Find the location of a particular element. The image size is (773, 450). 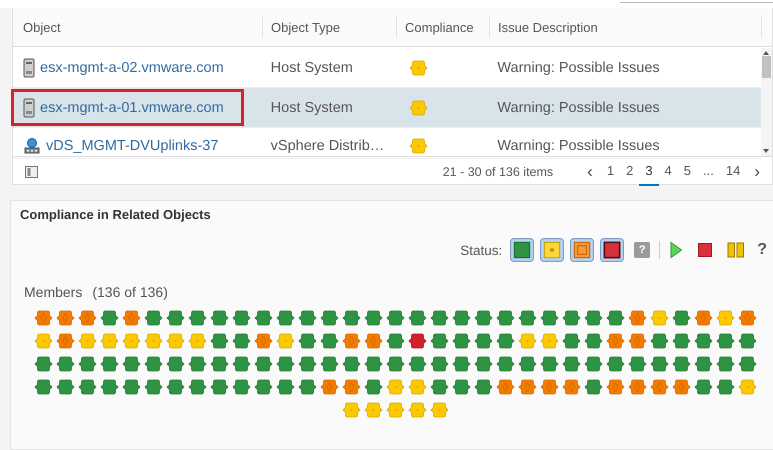

table-cell: Warning: Possible Issues is located at coordinates (578, 146).